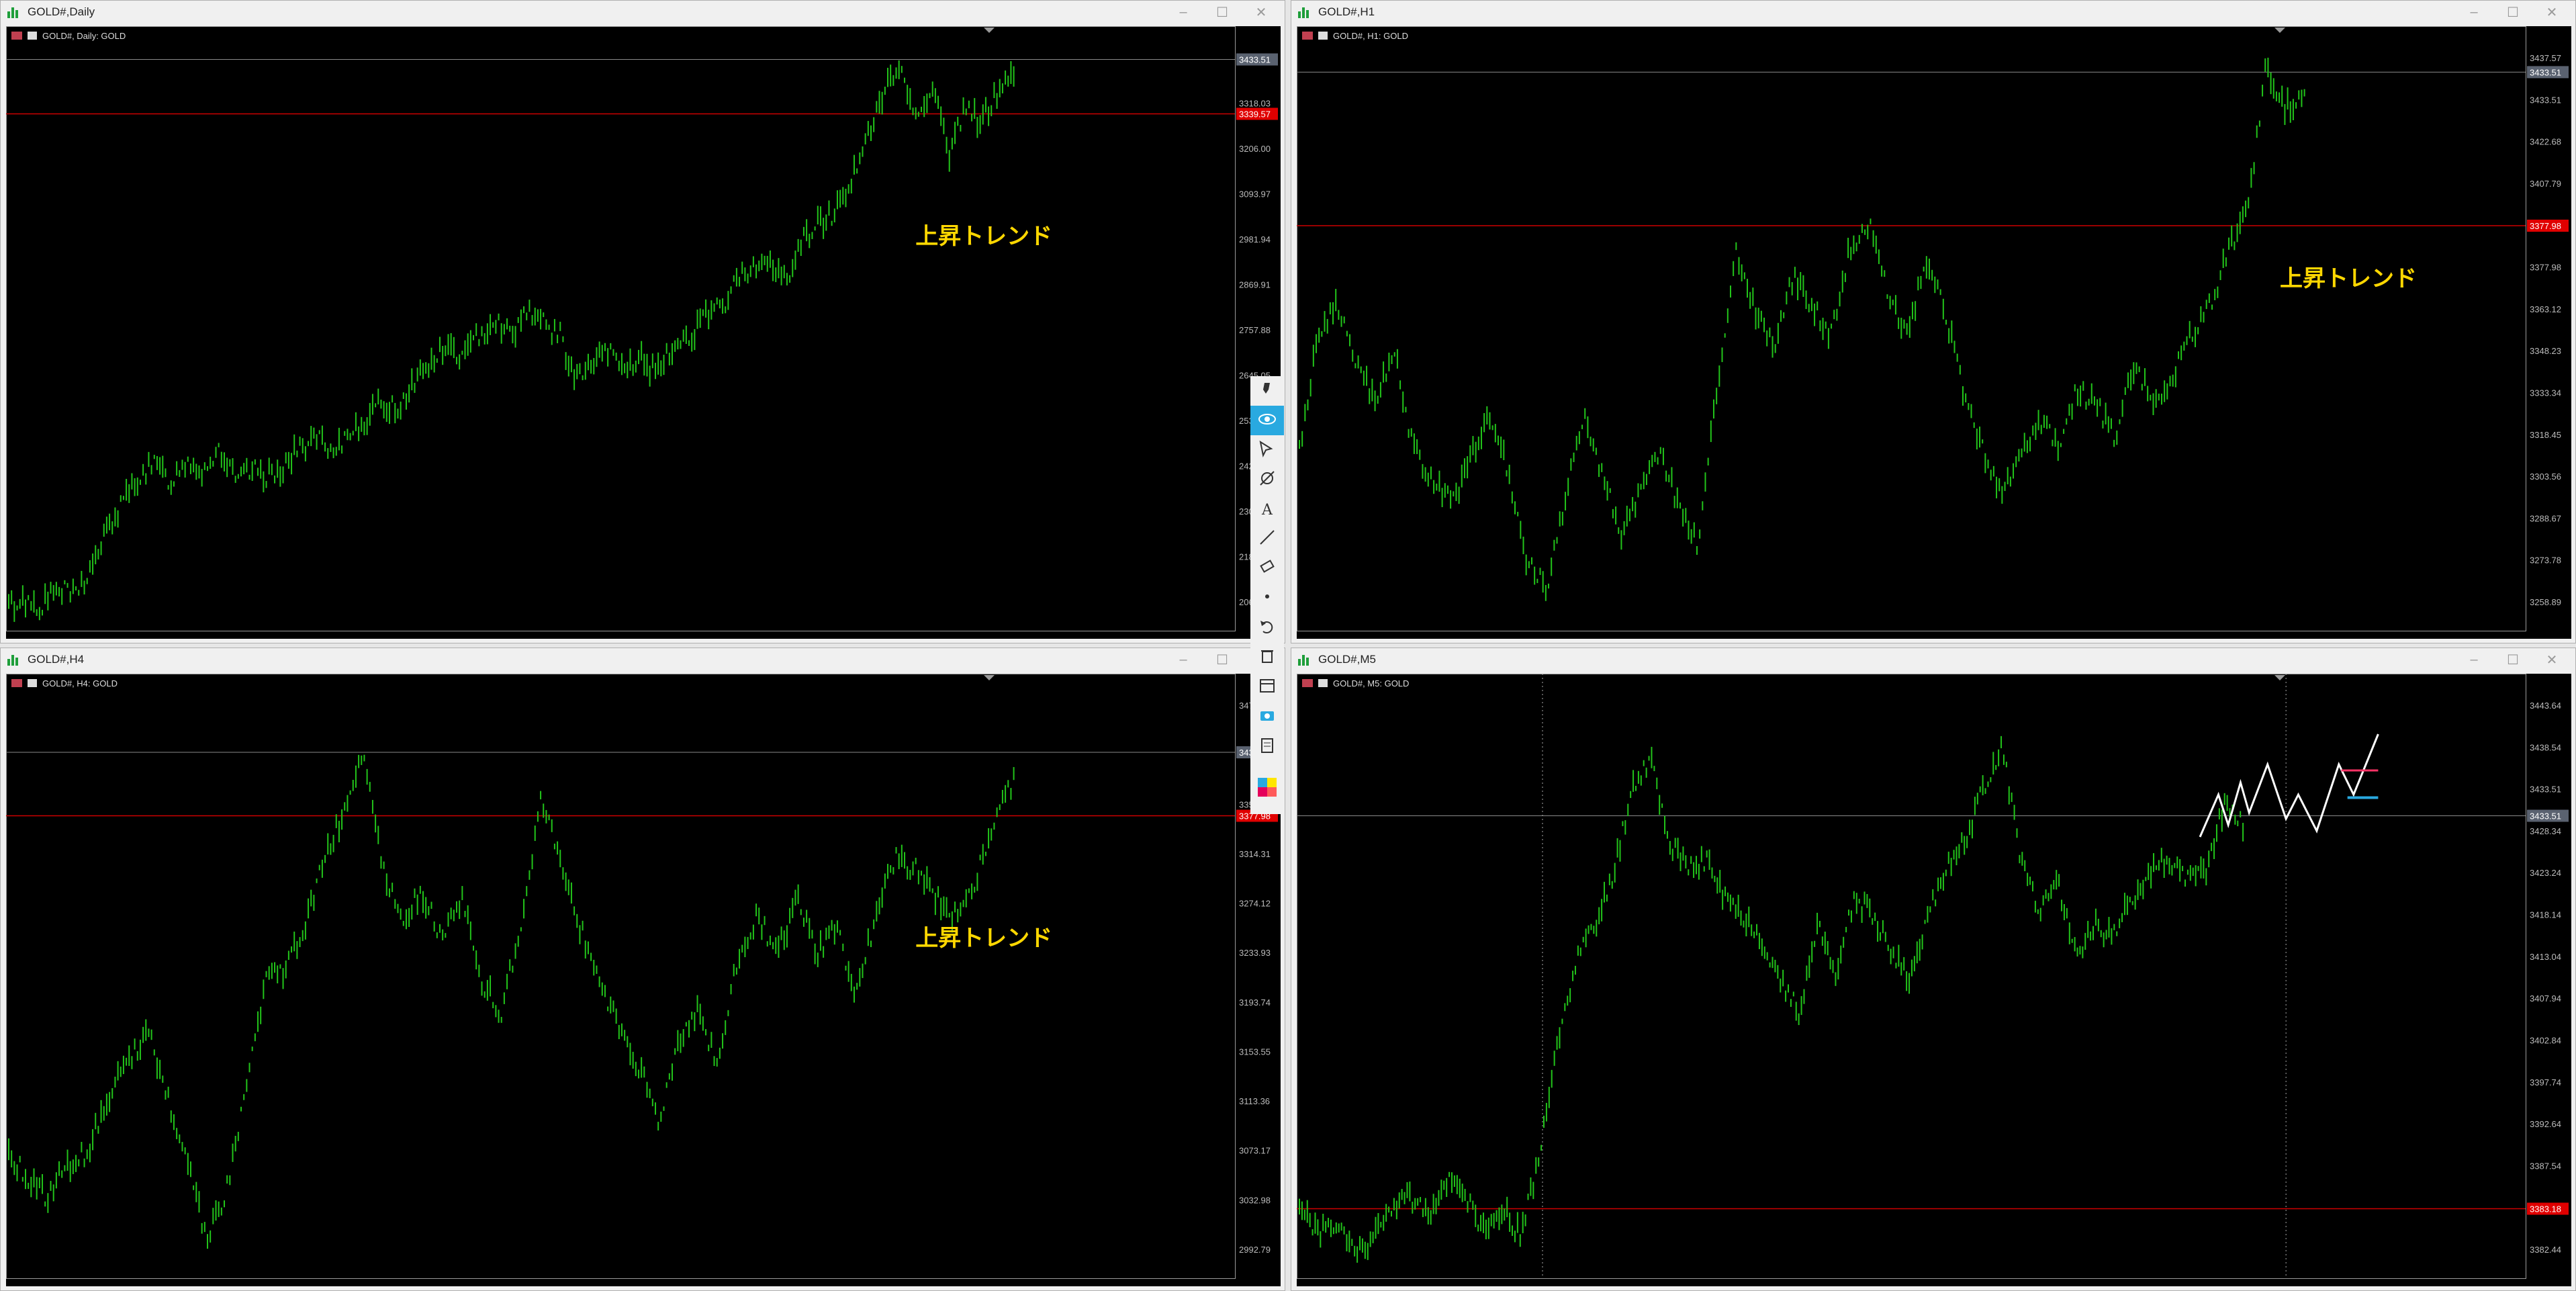 The width and height of the screenshot is (2576, 1291). What do you see at coordinates (387, 638) in the screenshot?
I see `time-axis-label: 10 Jul 2024` at bounding box center [387, 638].